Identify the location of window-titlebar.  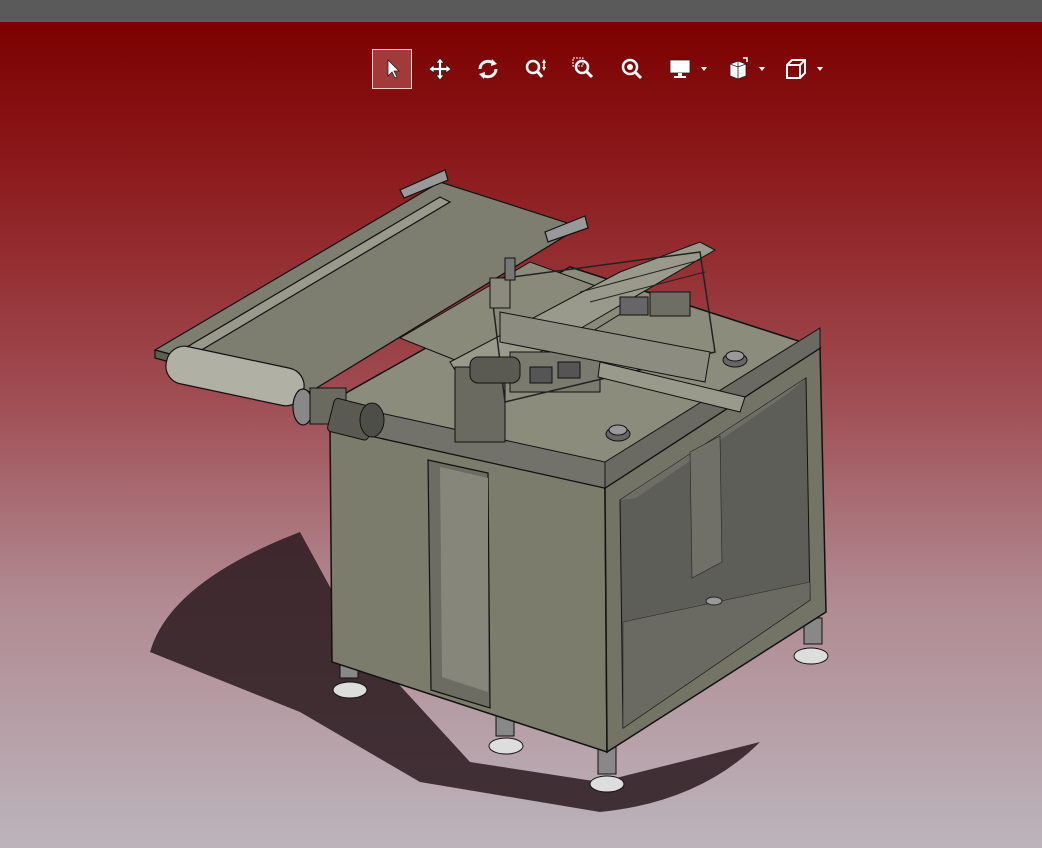
(521, 11).